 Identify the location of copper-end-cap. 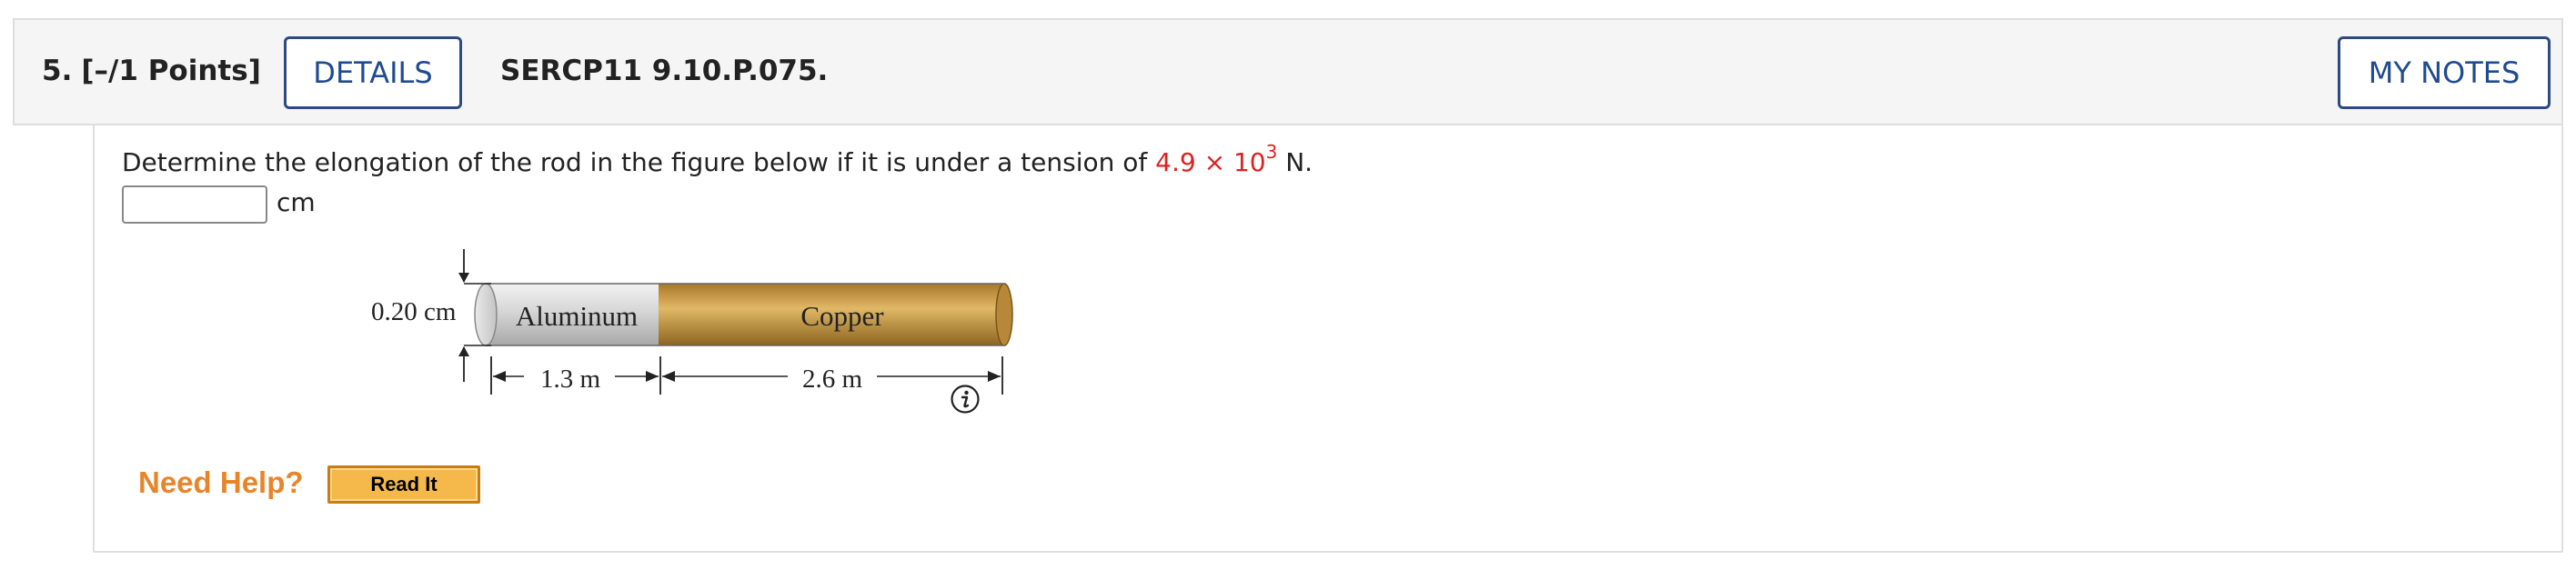
(1004, 315).